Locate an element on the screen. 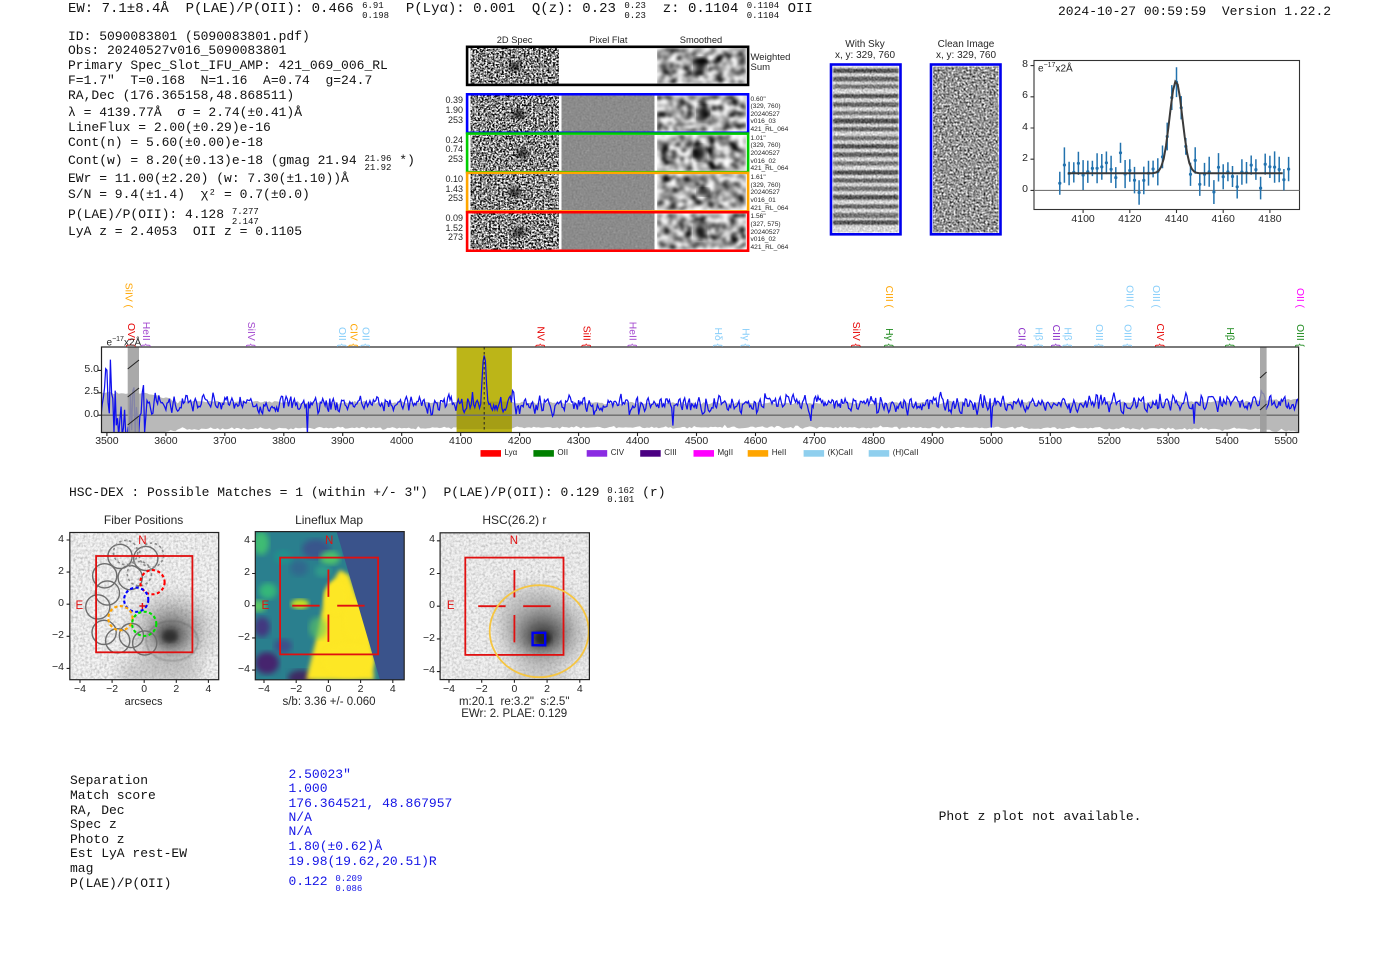 This screenshot has height=953, width=1400. svg-text: CIII { is located at coordinates (1055, 336).